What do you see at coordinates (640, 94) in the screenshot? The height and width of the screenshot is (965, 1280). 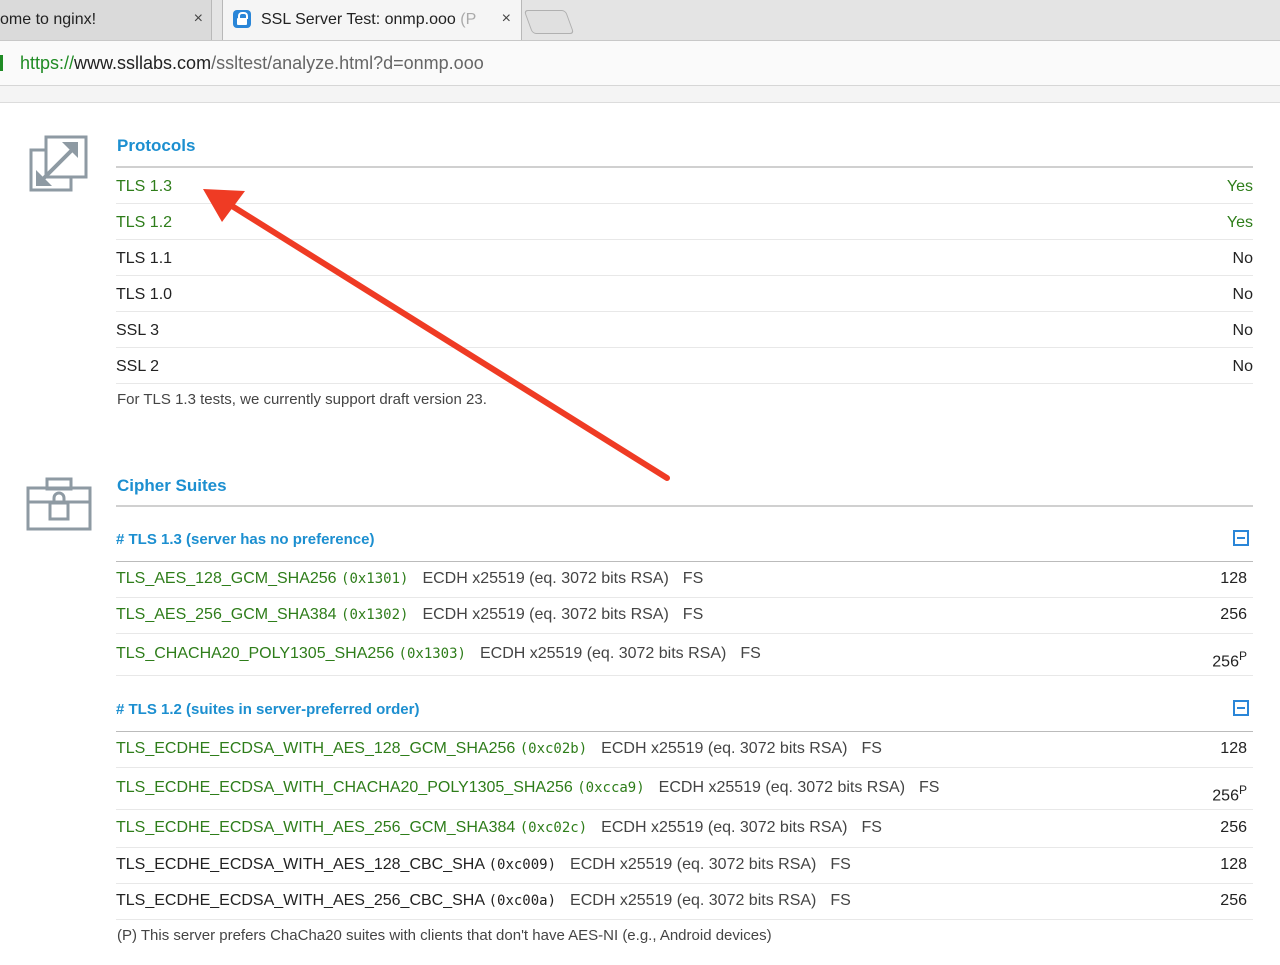 I see `toolbar-strip` at bounding box center [640, 94].